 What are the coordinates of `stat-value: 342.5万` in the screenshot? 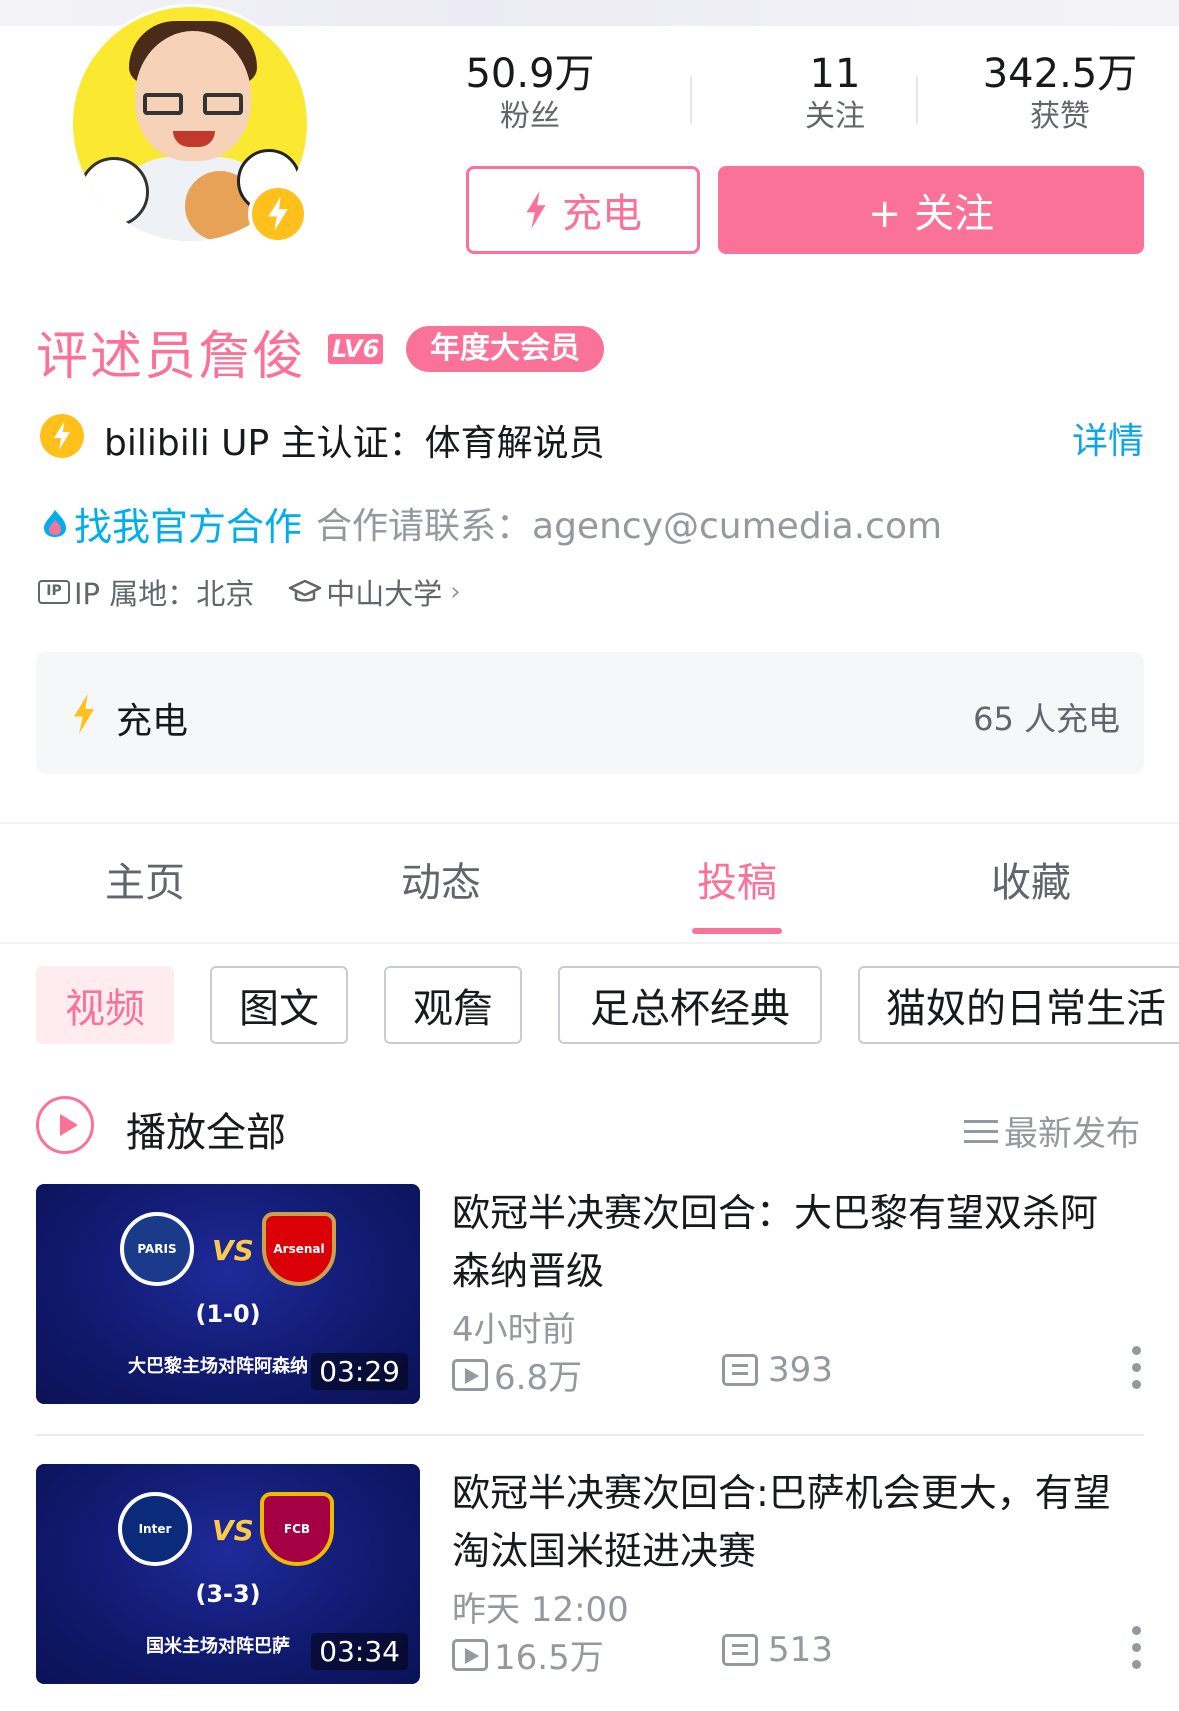 It's located at (1060, 74).